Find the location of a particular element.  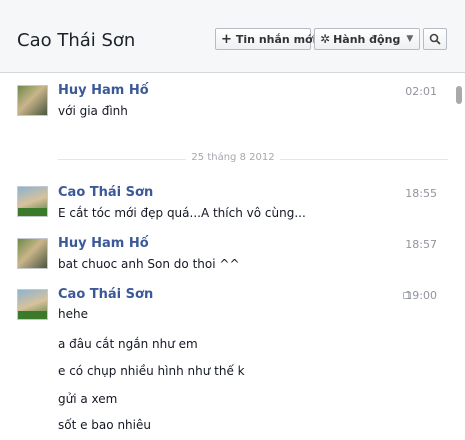

actions-dropdown: ✲ Hành động ▼ is located at coordinates (367, 39).